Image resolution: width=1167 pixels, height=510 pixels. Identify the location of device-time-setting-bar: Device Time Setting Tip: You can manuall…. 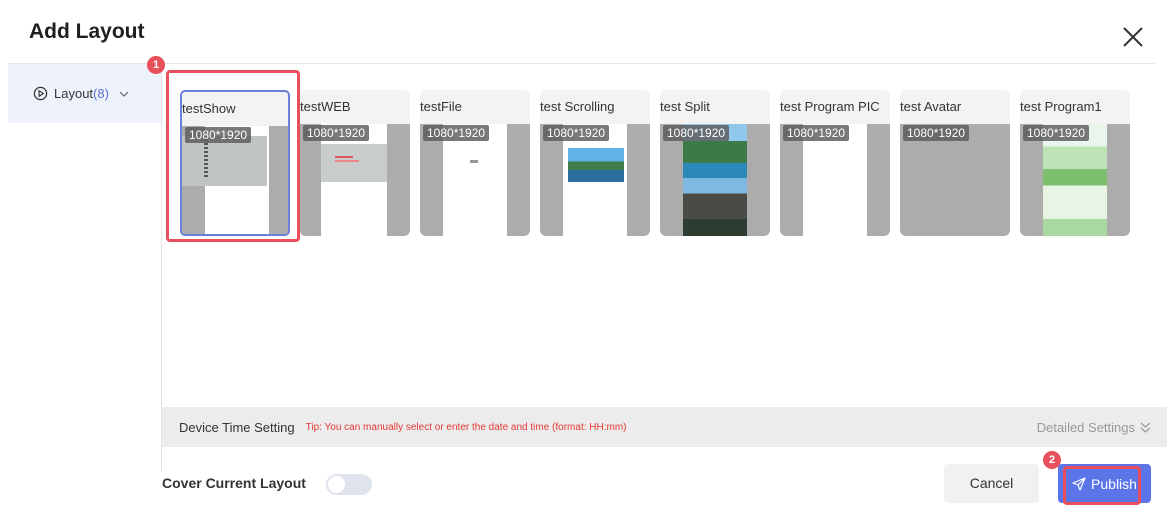
(664, 427).